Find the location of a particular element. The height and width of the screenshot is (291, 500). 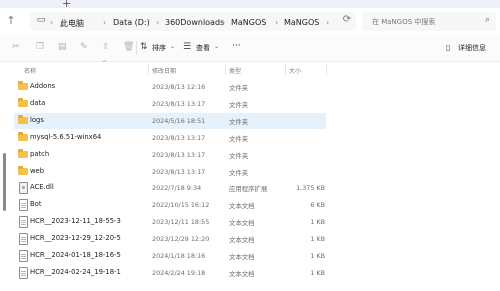

column-header-type: 类型 is located at coordinates (235, 70).